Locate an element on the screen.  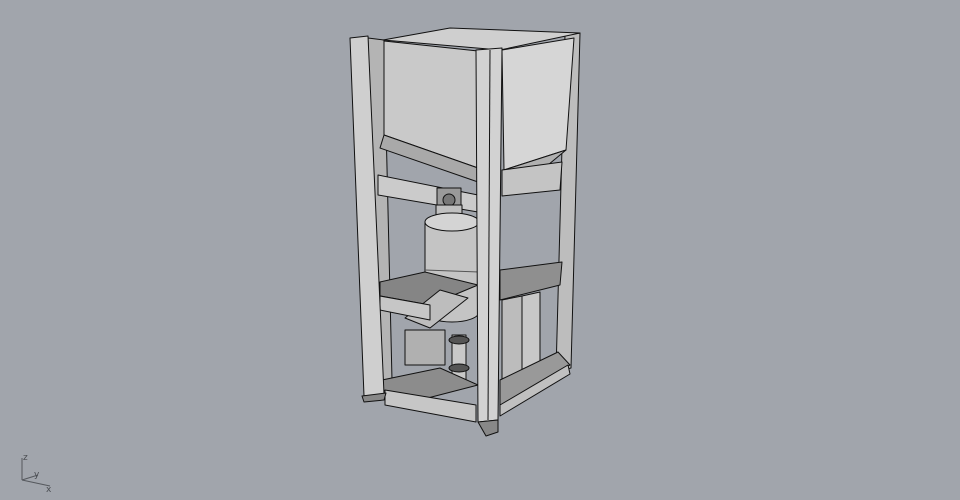
lower-motor is located at coordinates (425, 347).